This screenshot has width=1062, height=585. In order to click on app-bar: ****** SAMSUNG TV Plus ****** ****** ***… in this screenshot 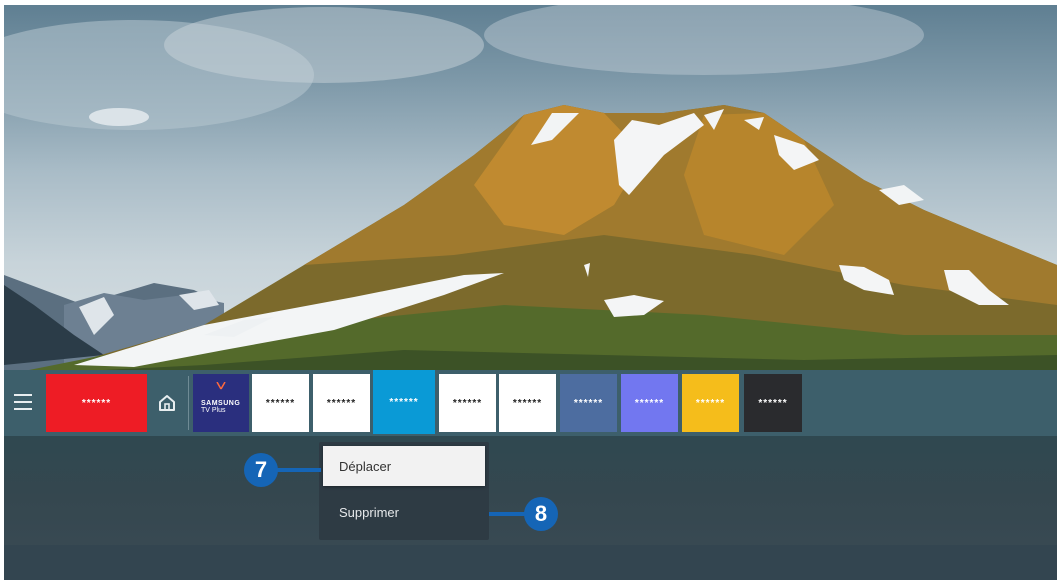, I will do `click(530, 403)`.